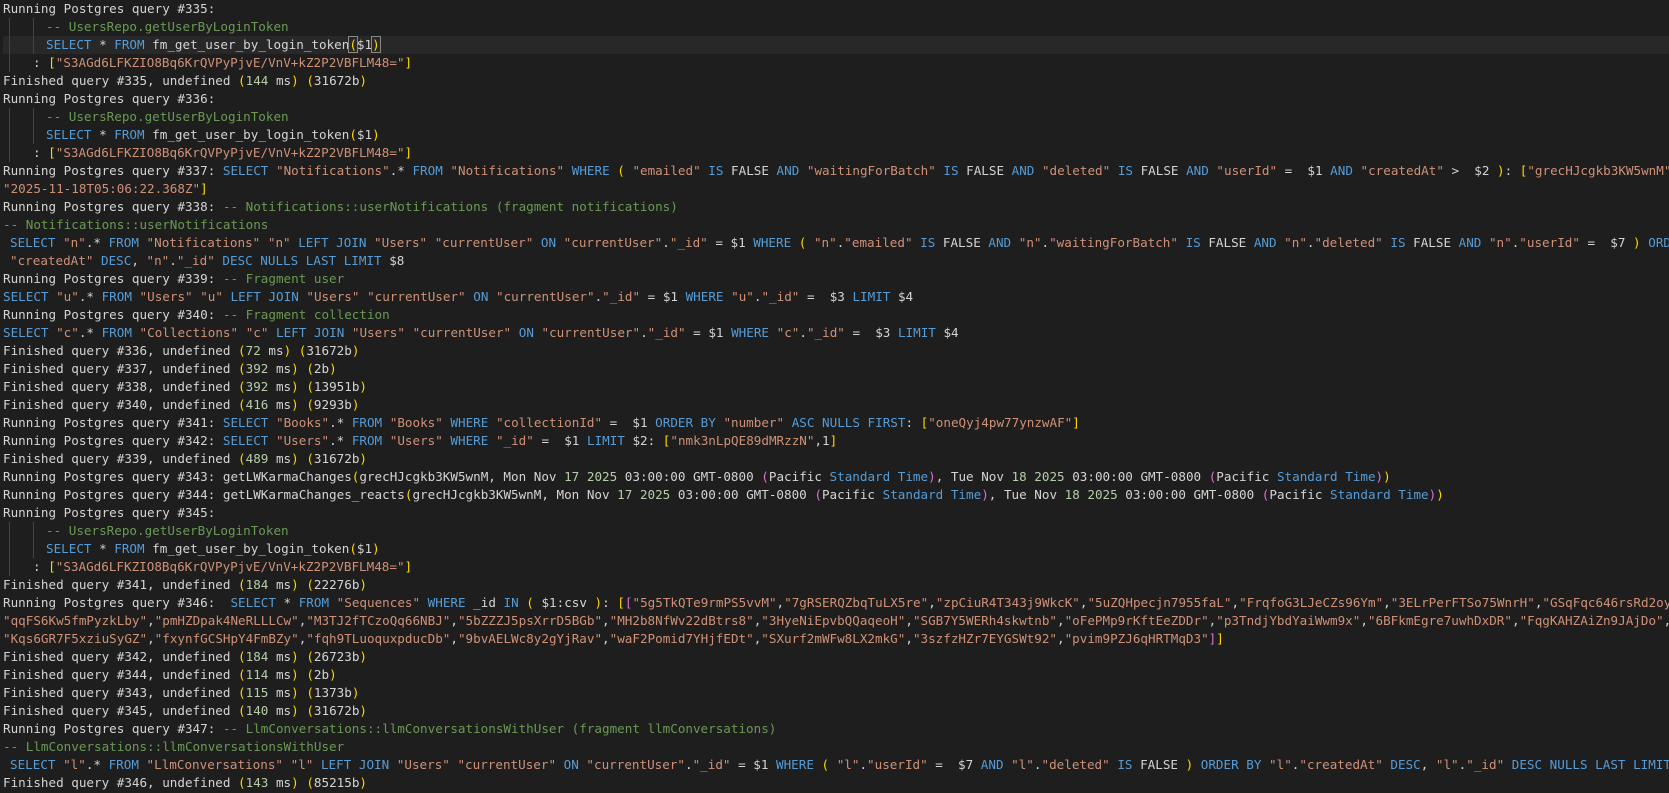  I want to click on log-token: IS, so click(1398, 242).